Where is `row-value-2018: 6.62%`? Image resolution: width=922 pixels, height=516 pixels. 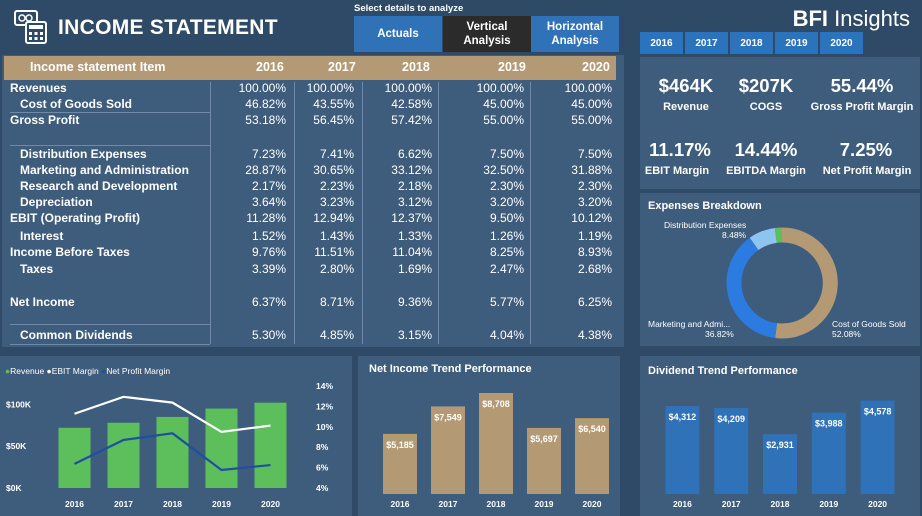 row-value-2018: 6.62% is located at coordinates (414, 154).